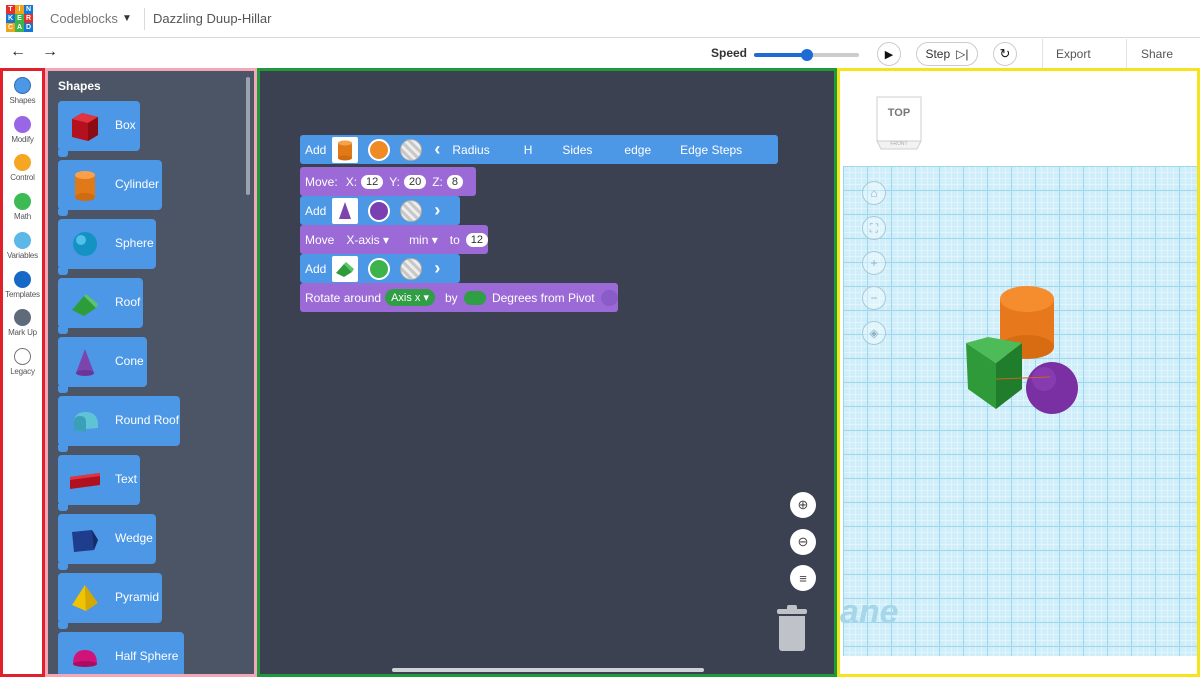 The height and width of the screenshot is (677, 1200). Describe the element at coordinates (609, 297) in the screenshot. I see `pivot-slot` at that location.